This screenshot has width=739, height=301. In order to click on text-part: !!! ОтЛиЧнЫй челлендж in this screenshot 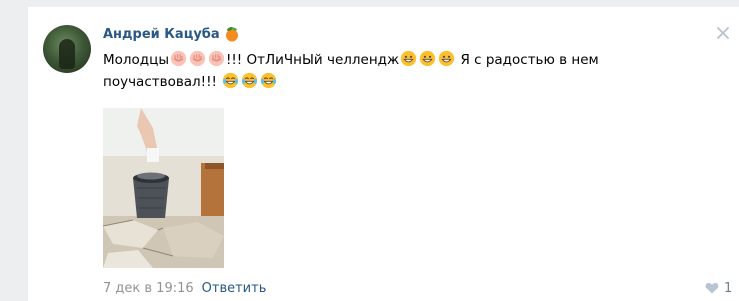, I will do `click(312, 60)`.